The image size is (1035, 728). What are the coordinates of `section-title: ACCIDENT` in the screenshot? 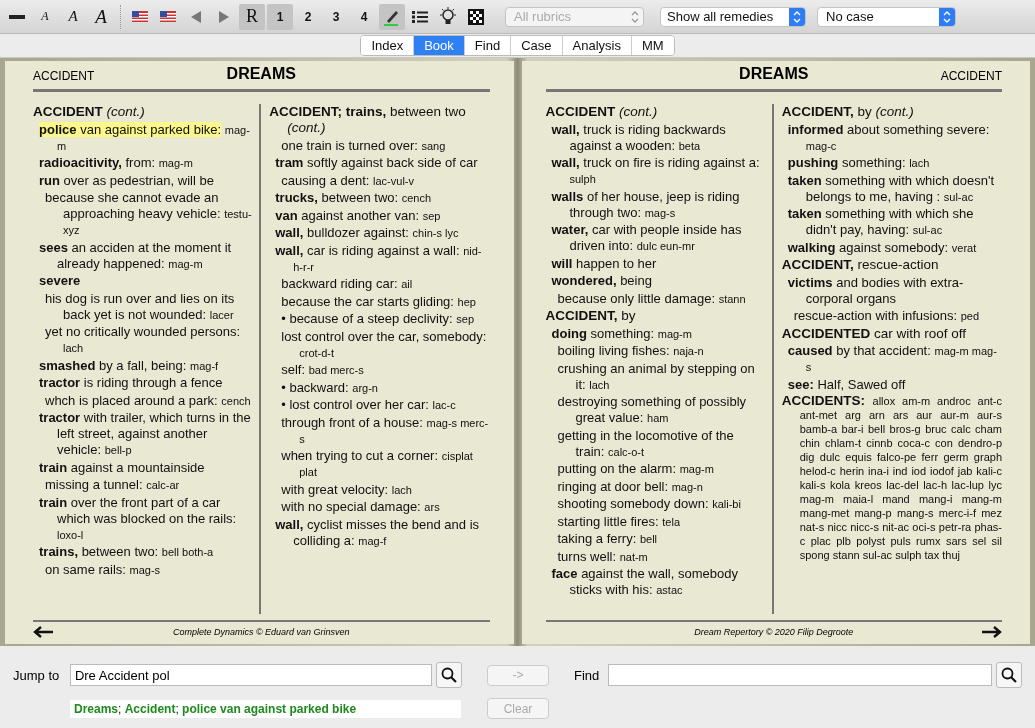 It's located at (971, 76).